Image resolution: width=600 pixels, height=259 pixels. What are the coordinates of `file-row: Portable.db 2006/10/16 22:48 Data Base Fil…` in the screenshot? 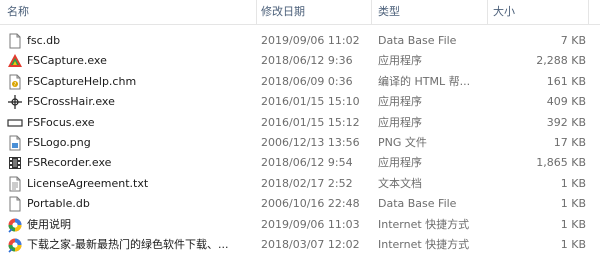 It's located at (300, 204).